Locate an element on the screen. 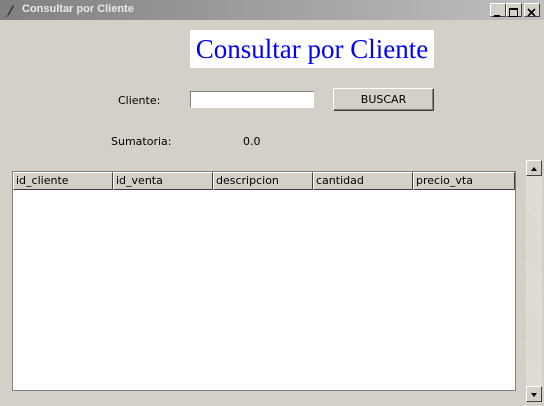 This screenshot has height=406, width=544. maximize-button is located at coordinates (514, 10).